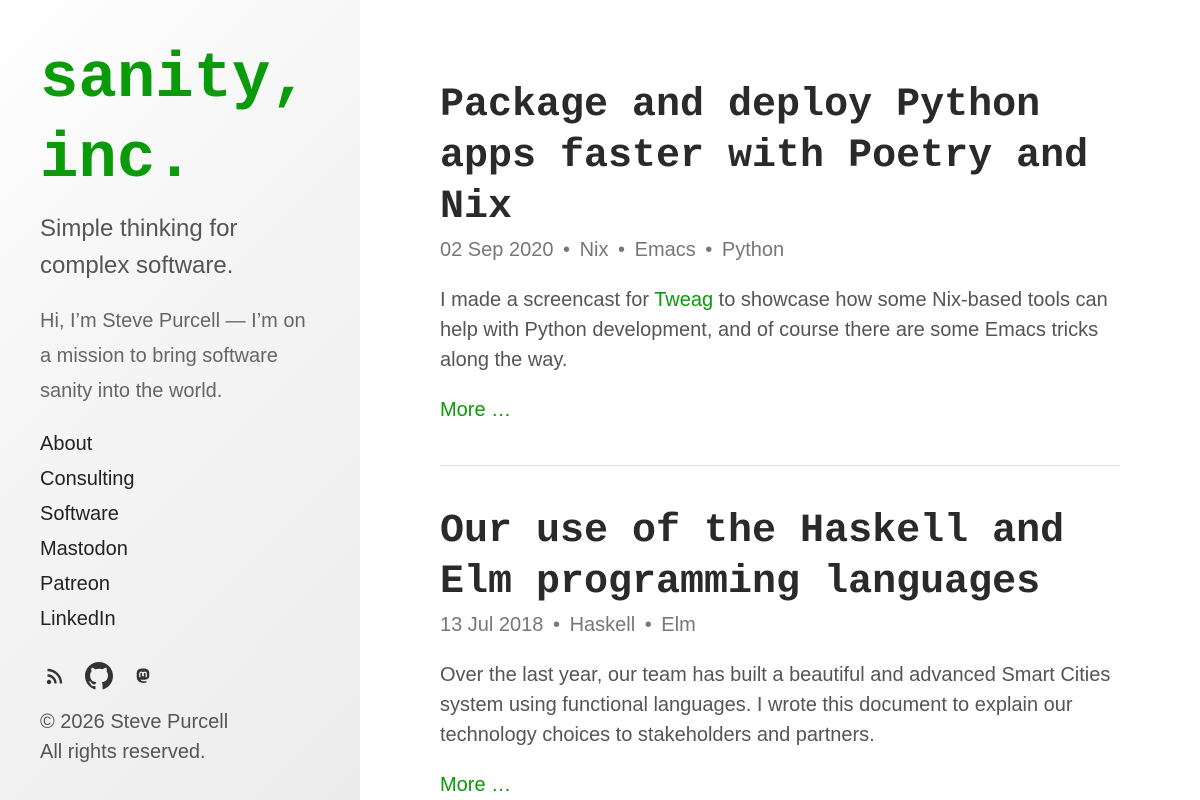 The image size is (1200, 800). I want to click on github-icon, so click(99, 676).